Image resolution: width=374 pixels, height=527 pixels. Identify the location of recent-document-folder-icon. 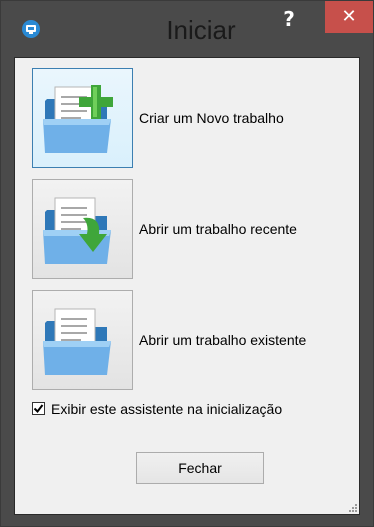
(77, 230).